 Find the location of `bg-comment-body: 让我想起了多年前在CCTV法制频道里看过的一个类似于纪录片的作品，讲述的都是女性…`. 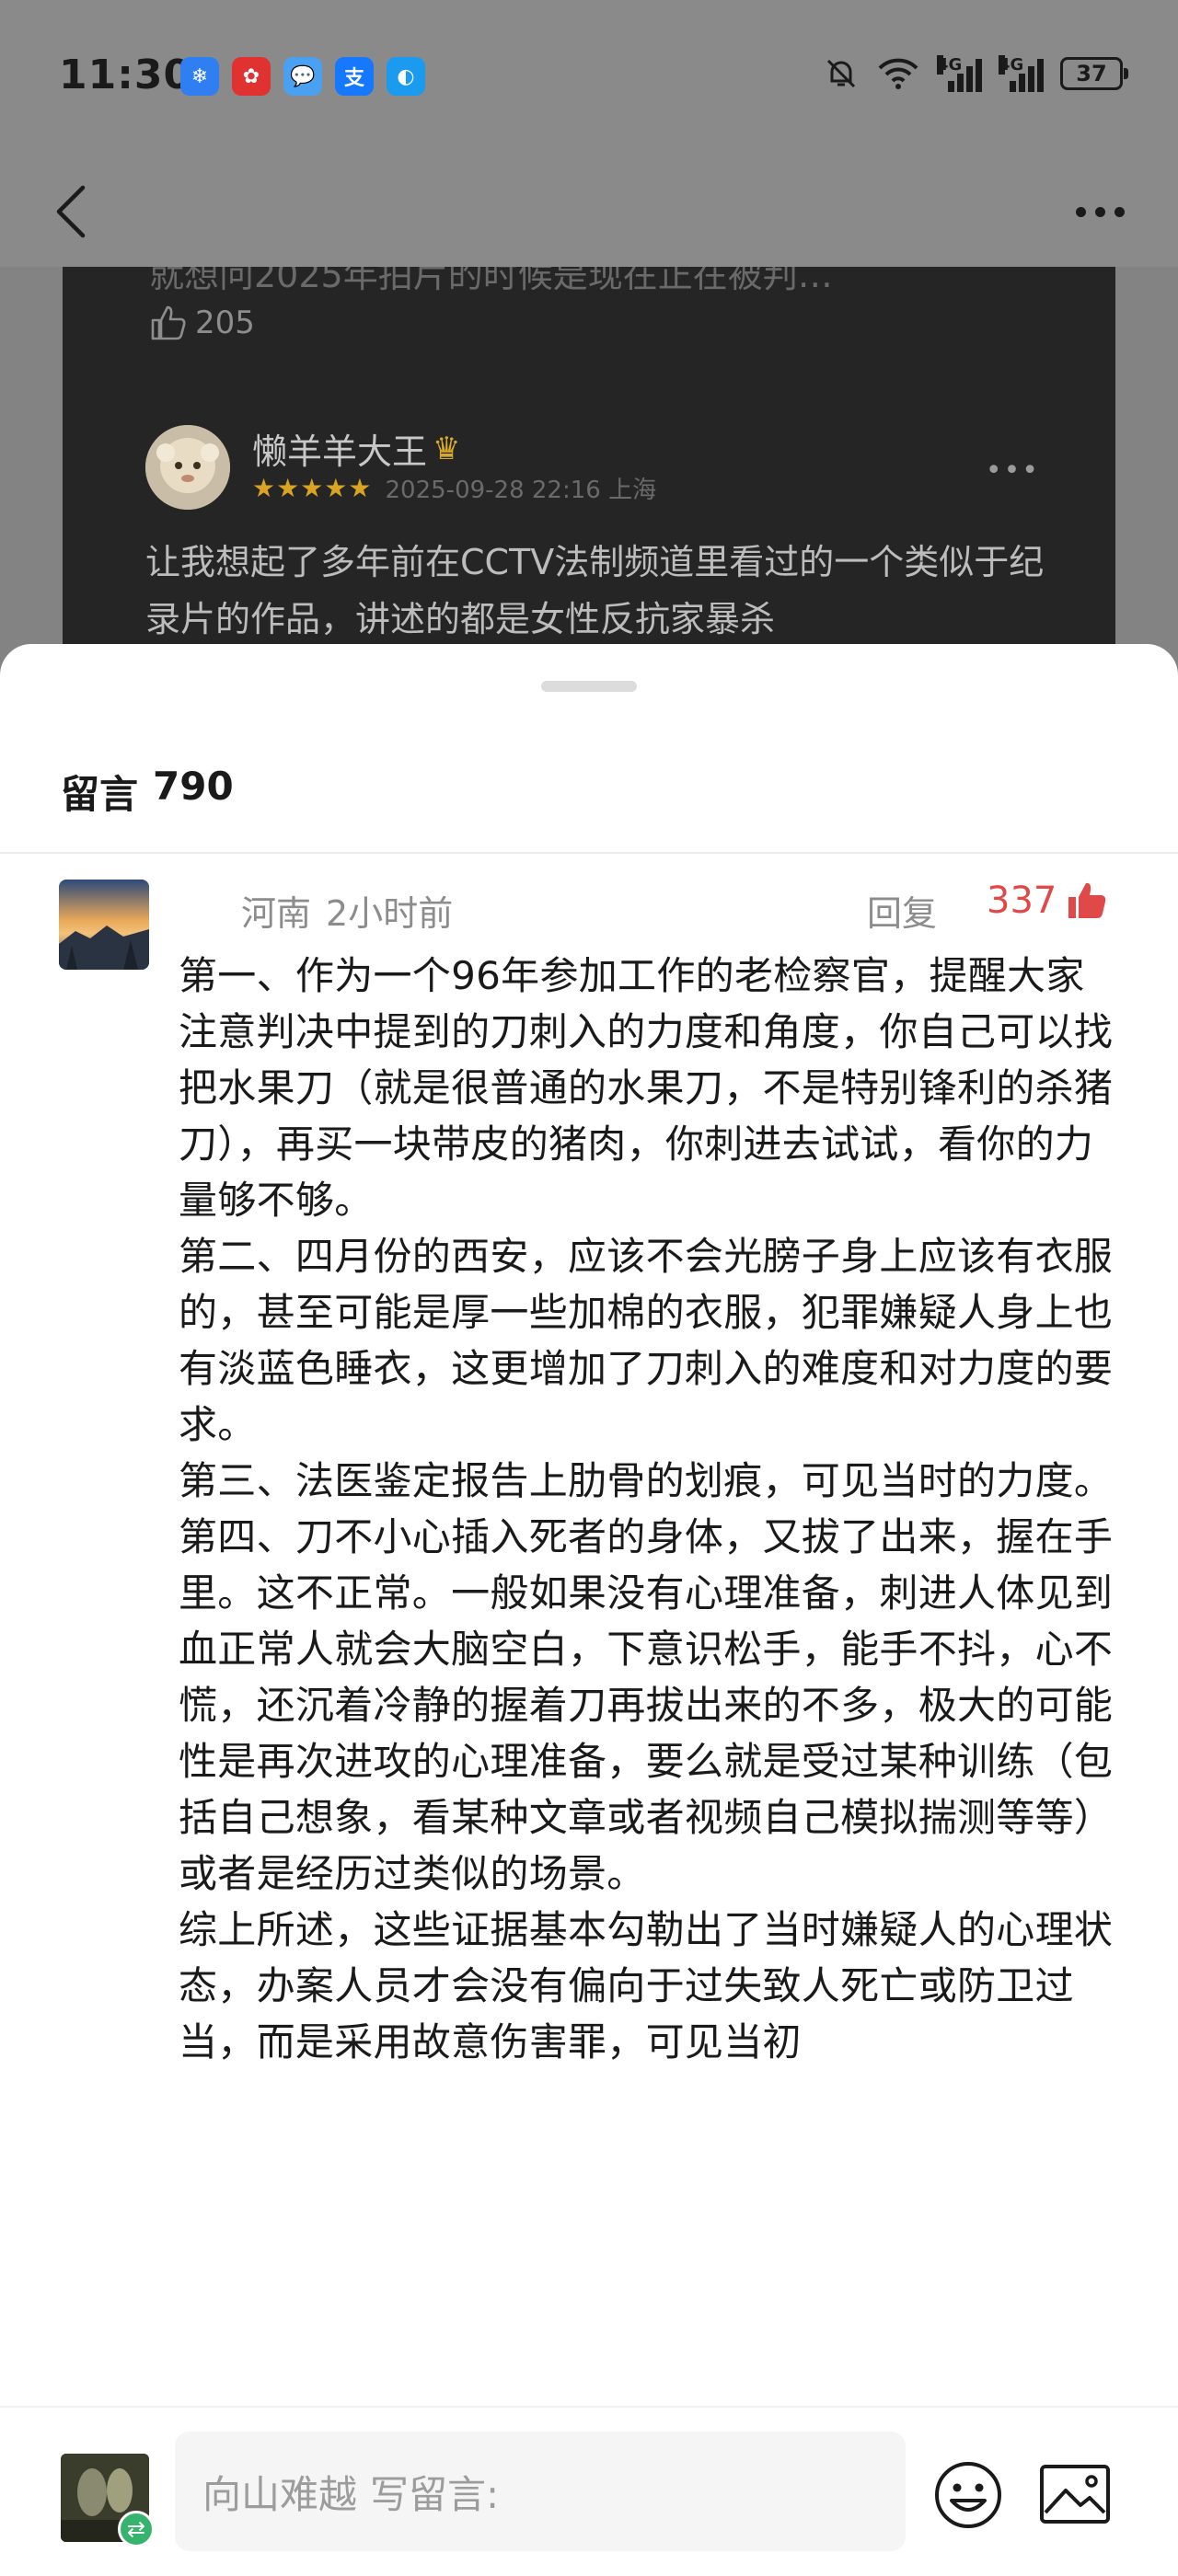

bg-comment-body: 让我想起了多年前在CCTV法制频道里看过的一个类似于纪录片的作品，讲述的都是女性… is located at coordinates (595, 590).